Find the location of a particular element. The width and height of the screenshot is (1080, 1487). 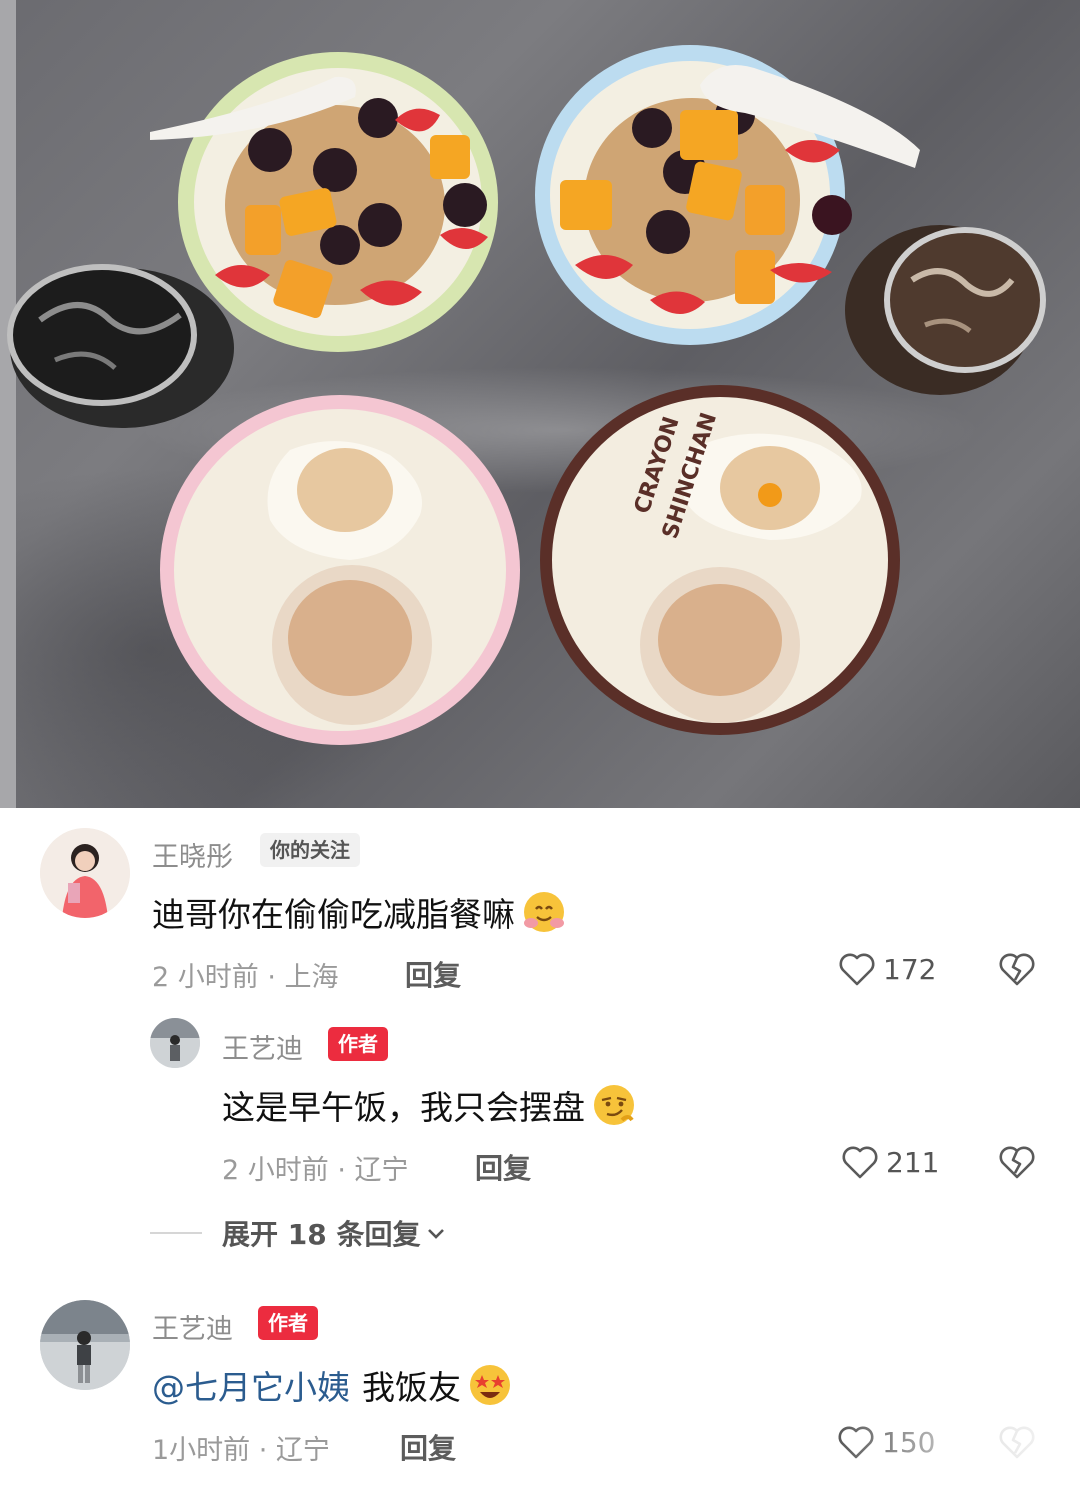

divider is located at coordinates (176, 1233).